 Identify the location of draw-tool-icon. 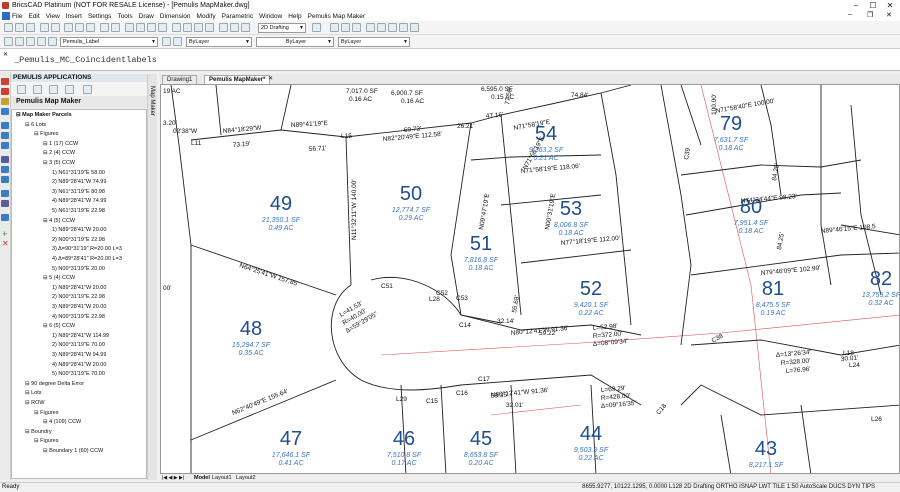
(5, 81).